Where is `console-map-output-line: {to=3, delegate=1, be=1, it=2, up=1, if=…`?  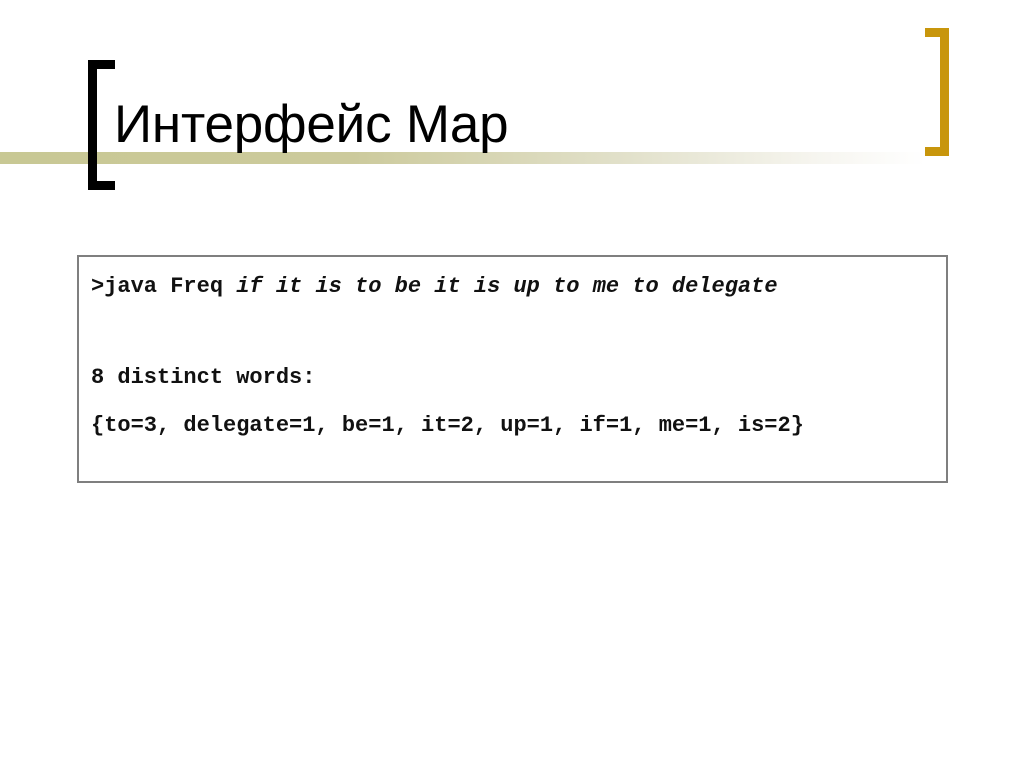
console-map-output-line: {to=3, delegate=1, be=1, it=2, up=1, if=… is located at coordinates (447, 425).